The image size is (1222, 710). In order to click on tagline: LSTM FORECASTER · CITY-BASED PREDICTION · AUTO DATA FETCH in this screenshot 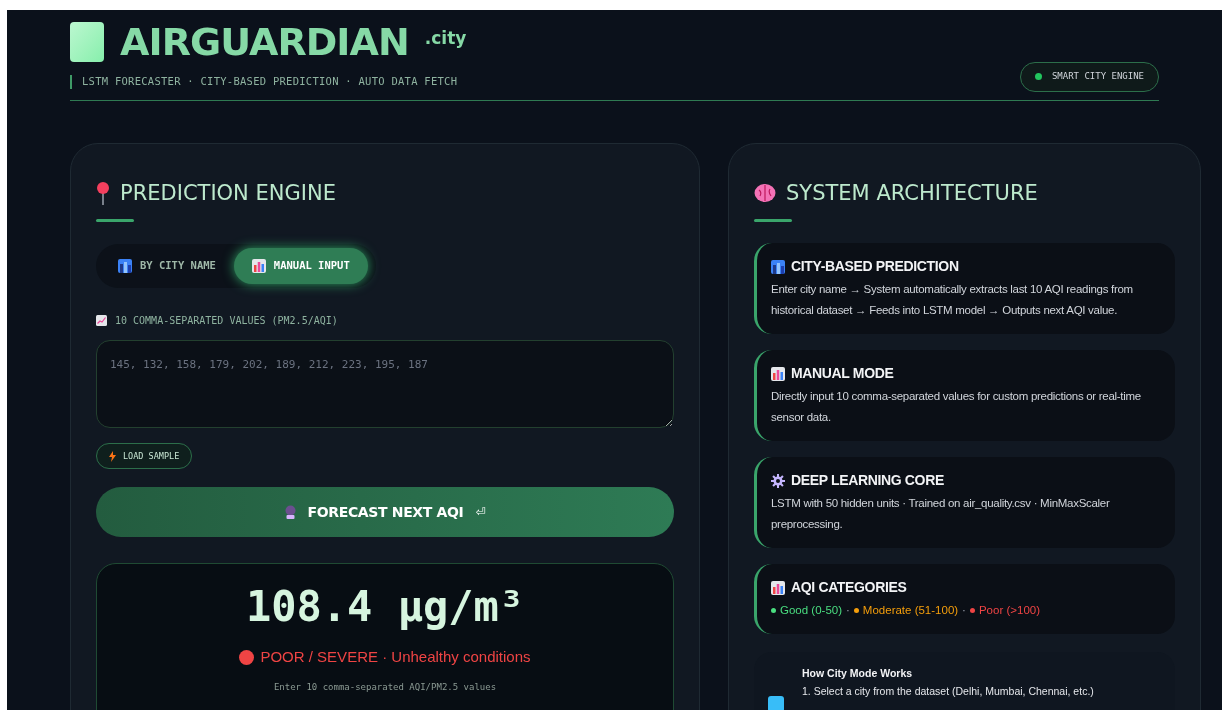, I will do `click(270, 81)`.